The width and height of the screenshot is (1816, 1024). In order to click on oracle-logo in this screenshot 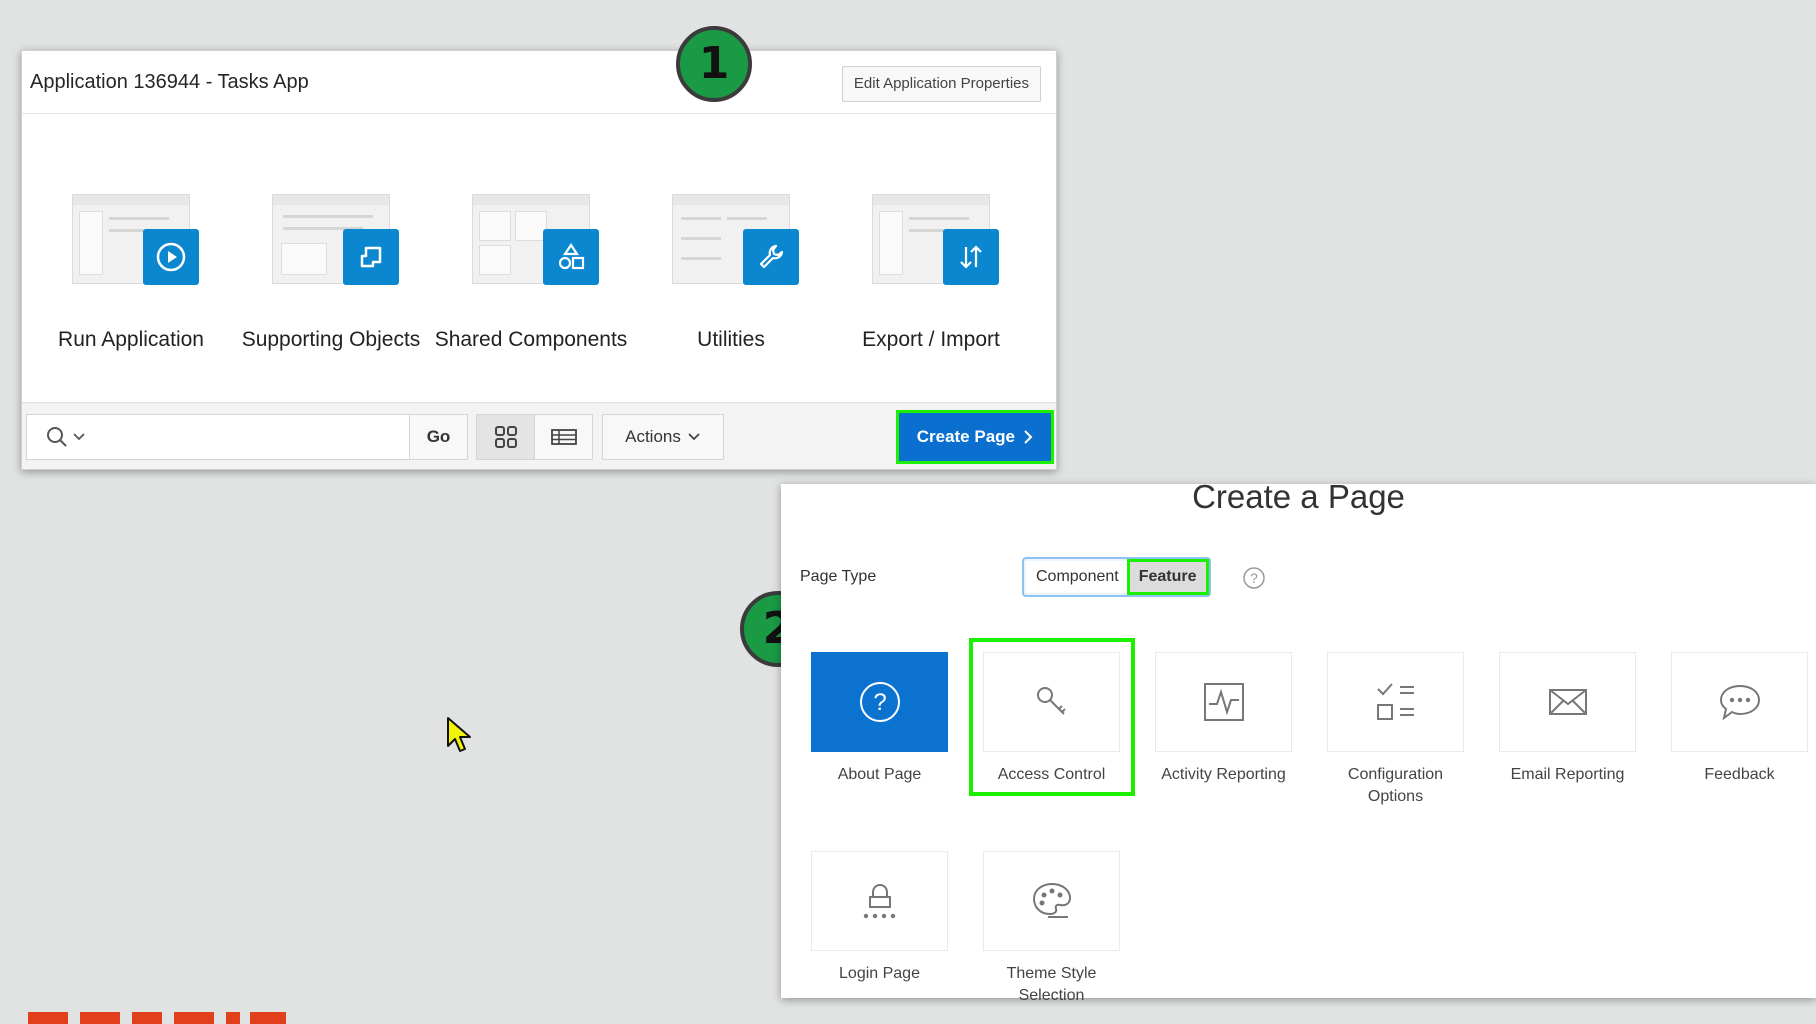, I will do `click(157, 1018)`.